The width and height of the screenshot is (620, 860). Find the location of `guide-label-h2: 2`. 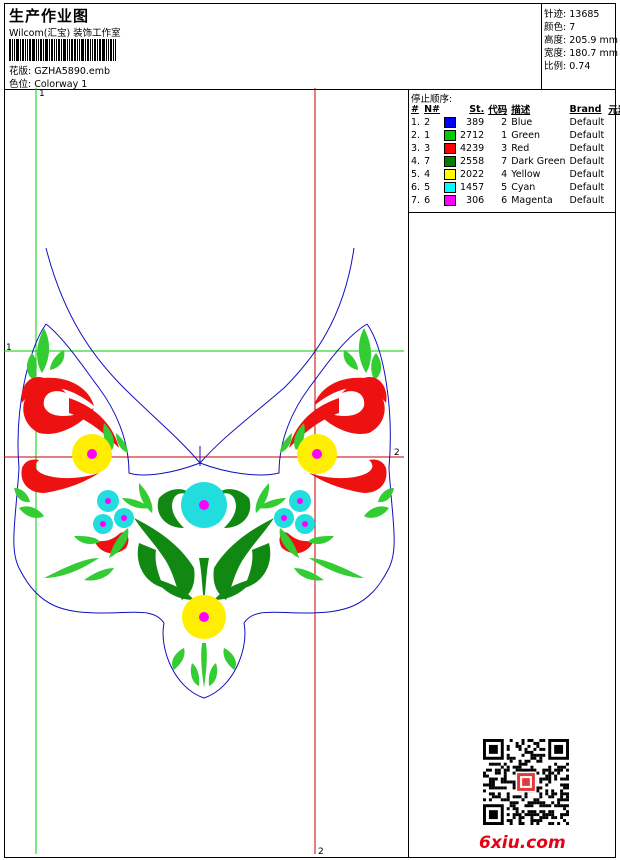

guide-label-h2: 2 is located at coordinates (397, 453).